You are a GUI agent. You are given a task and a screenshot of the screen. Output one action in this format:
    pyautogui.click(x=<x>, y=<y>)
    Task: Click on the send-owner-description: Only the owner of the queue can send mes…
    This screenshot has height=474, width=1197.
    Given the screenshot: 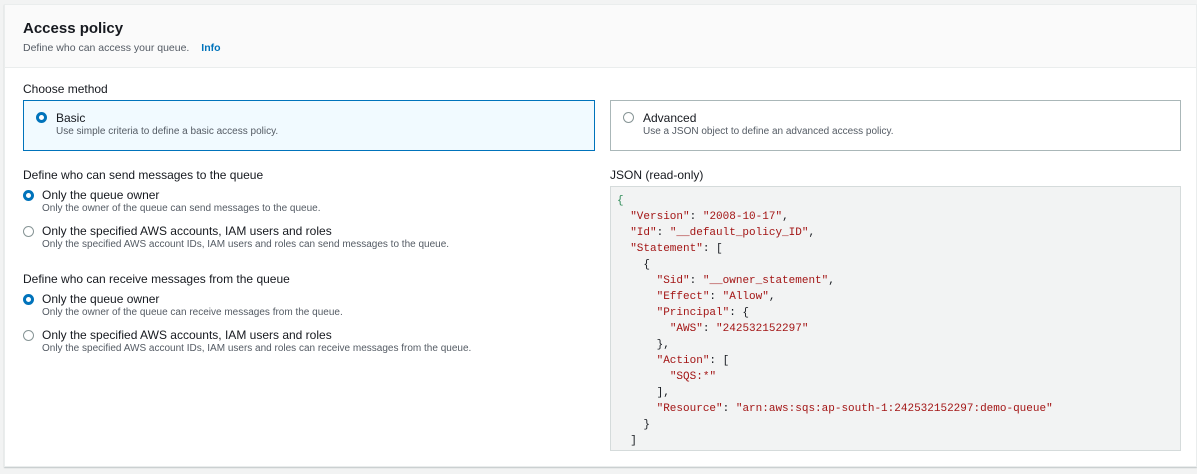 What is the action you would take?
    pyautogui.click(x=181, y=208)
    